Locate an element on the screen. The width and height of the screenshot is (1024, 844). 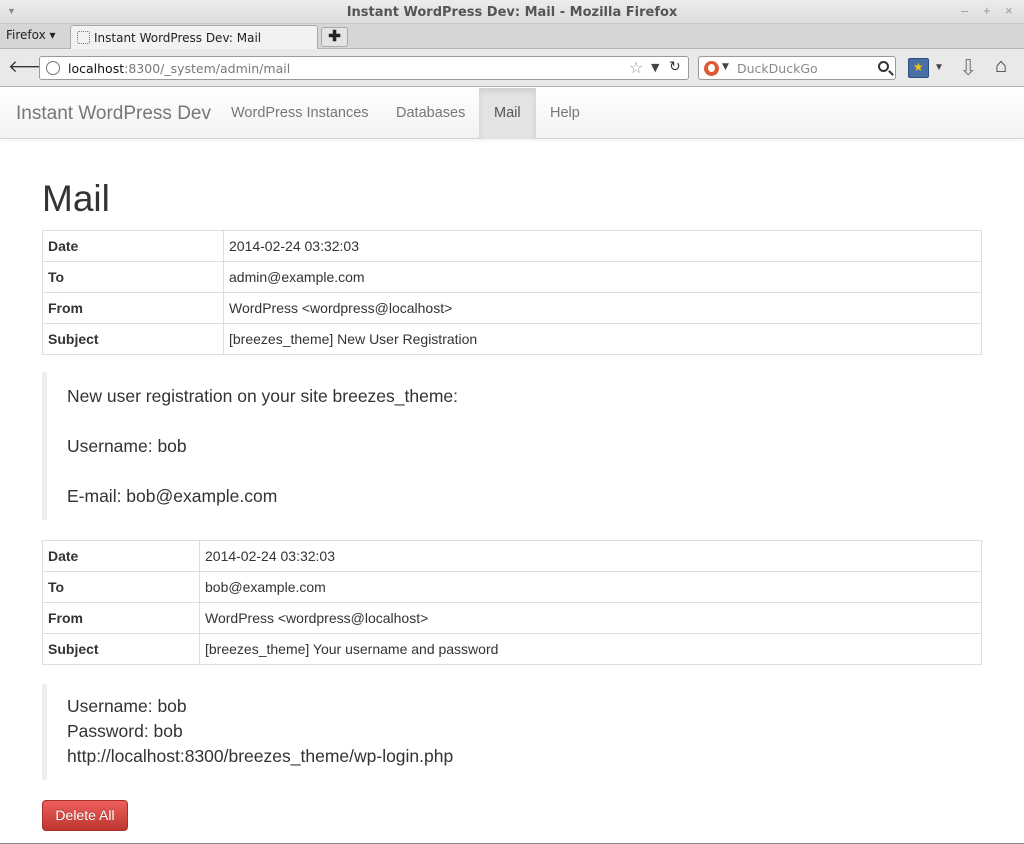
page-title: Mail is located at coordinates (76, 198).